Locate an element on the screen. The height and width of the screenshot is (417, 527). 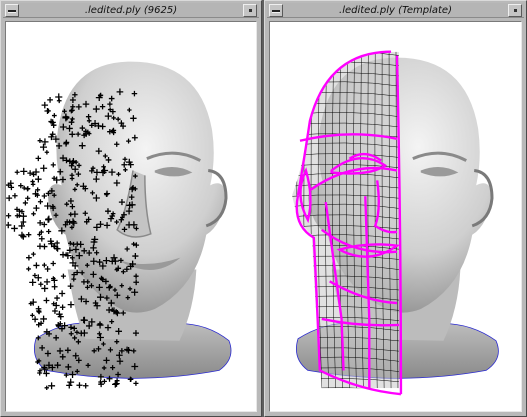
mesh-line is located at coordinates (293, 220).